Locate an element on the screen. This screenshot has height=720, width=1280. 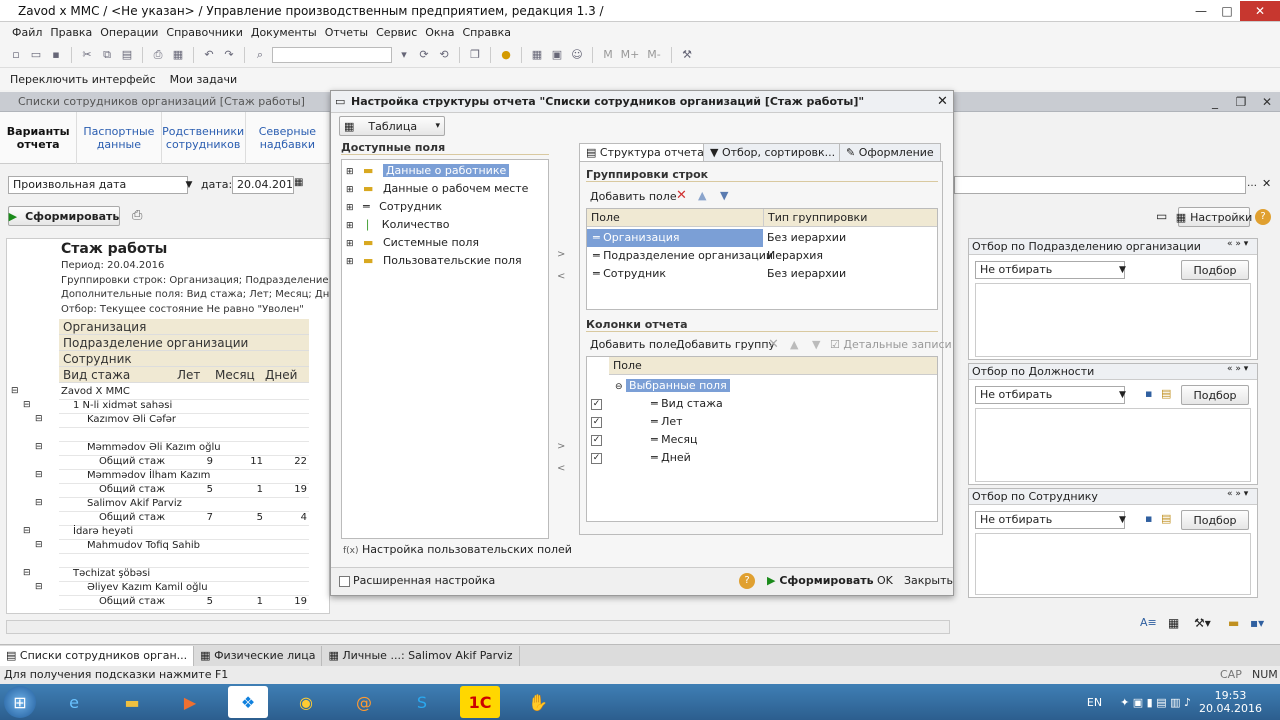
custom-fields-link: f(x) Настройка пользовательских полей is located at coordinates (457, 549).